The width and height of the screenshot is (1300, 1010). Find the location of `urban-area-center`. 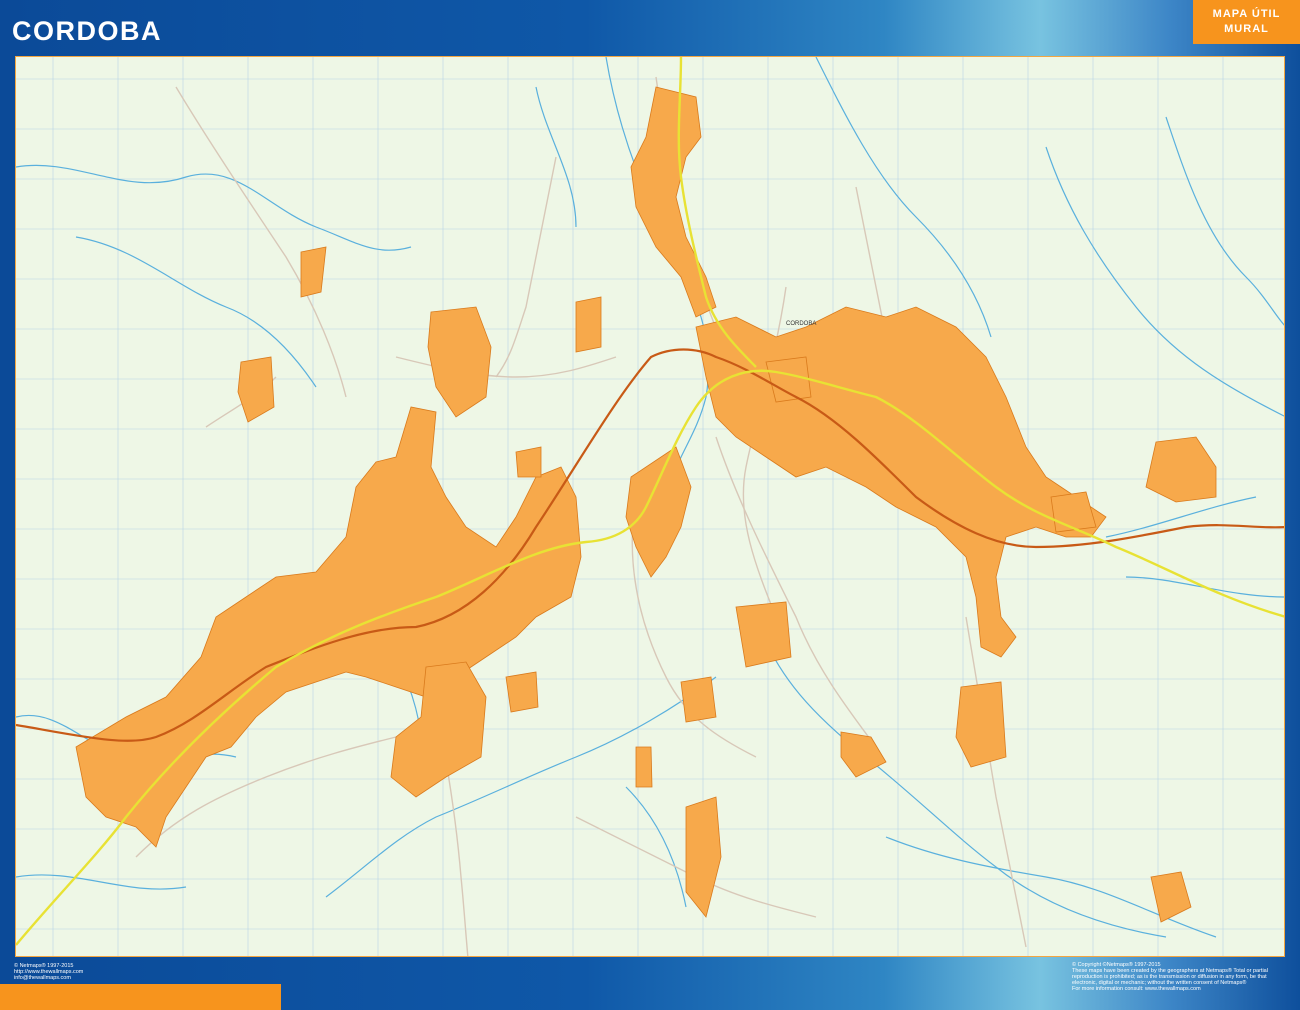

urban-area-center is located at coordinates (658, 512).